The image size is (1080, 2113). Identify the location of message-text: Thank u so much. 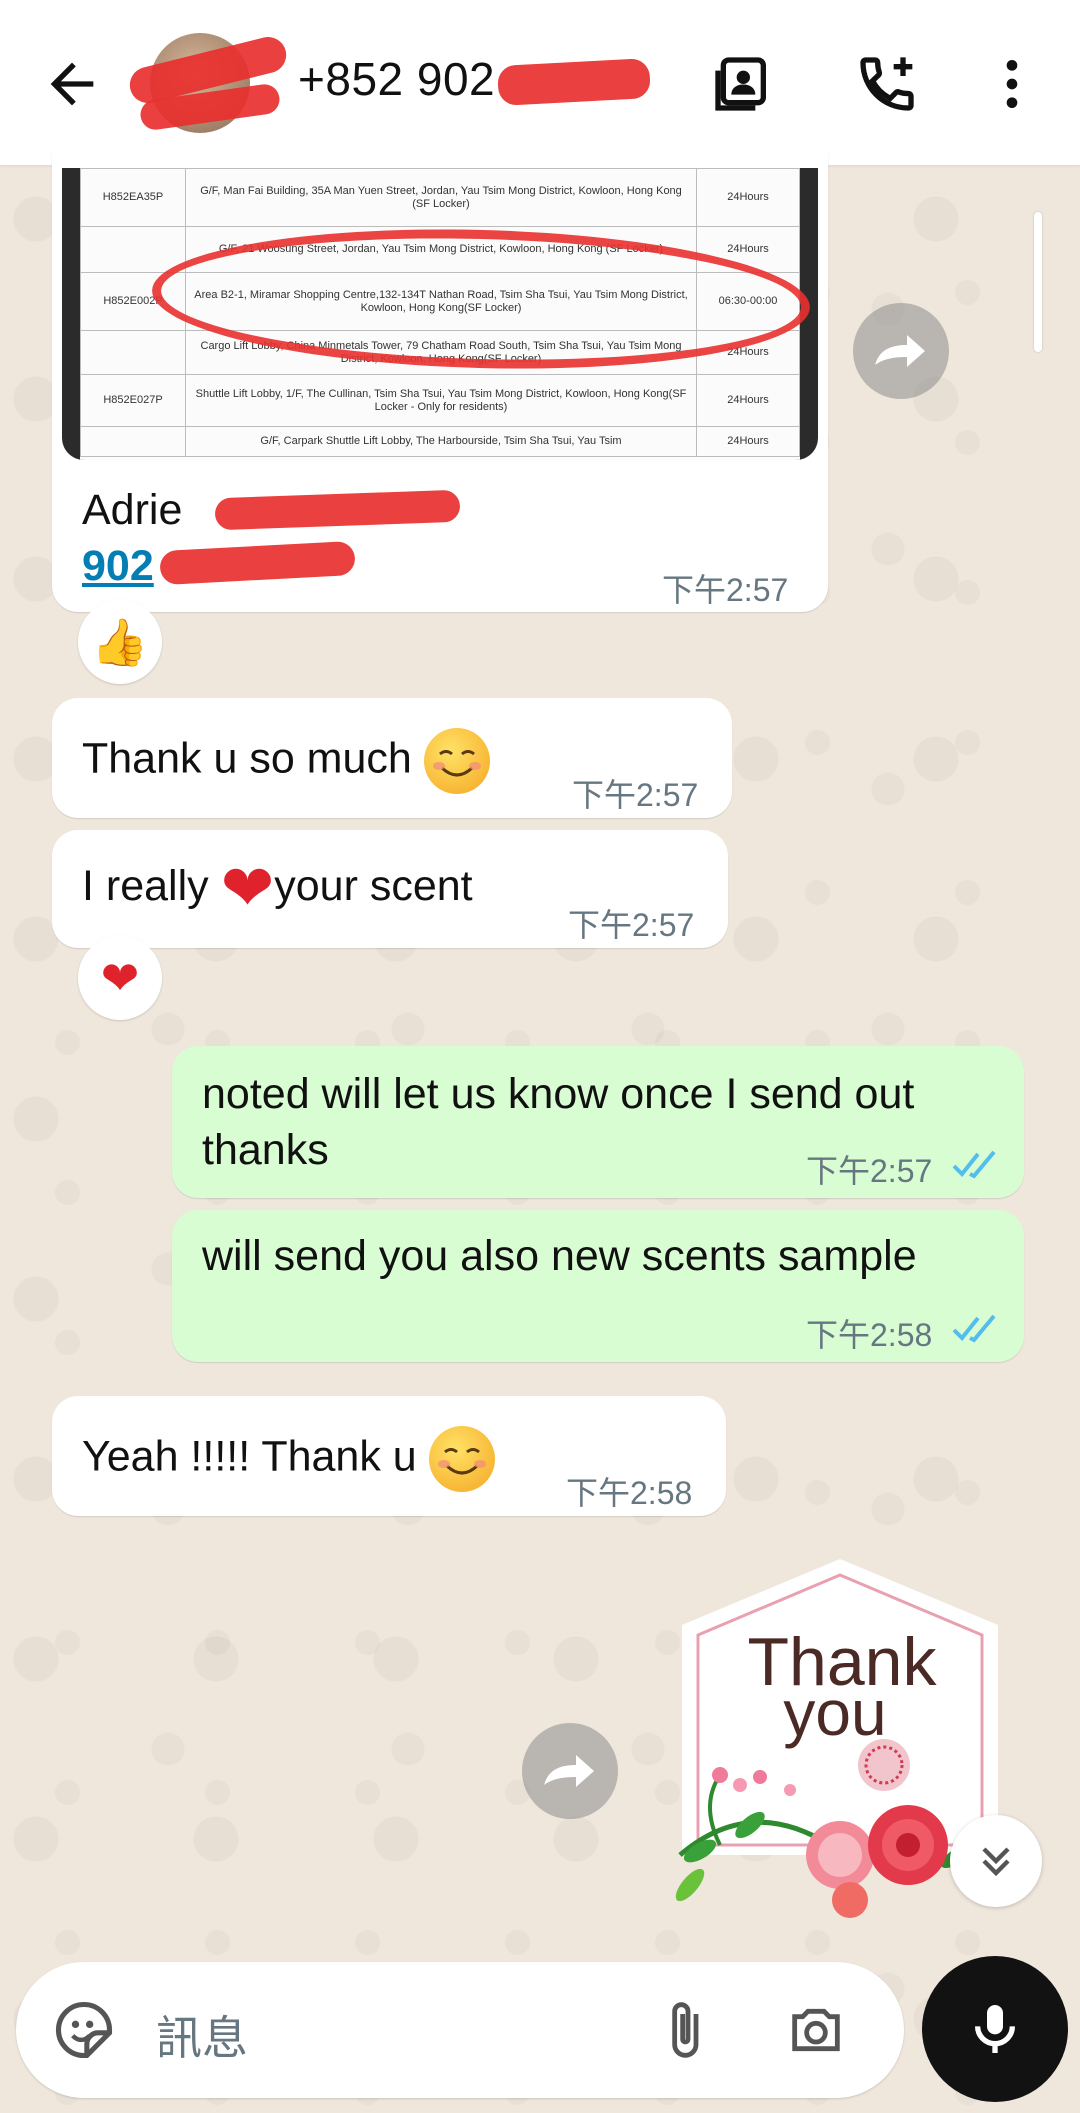
(247, 758).